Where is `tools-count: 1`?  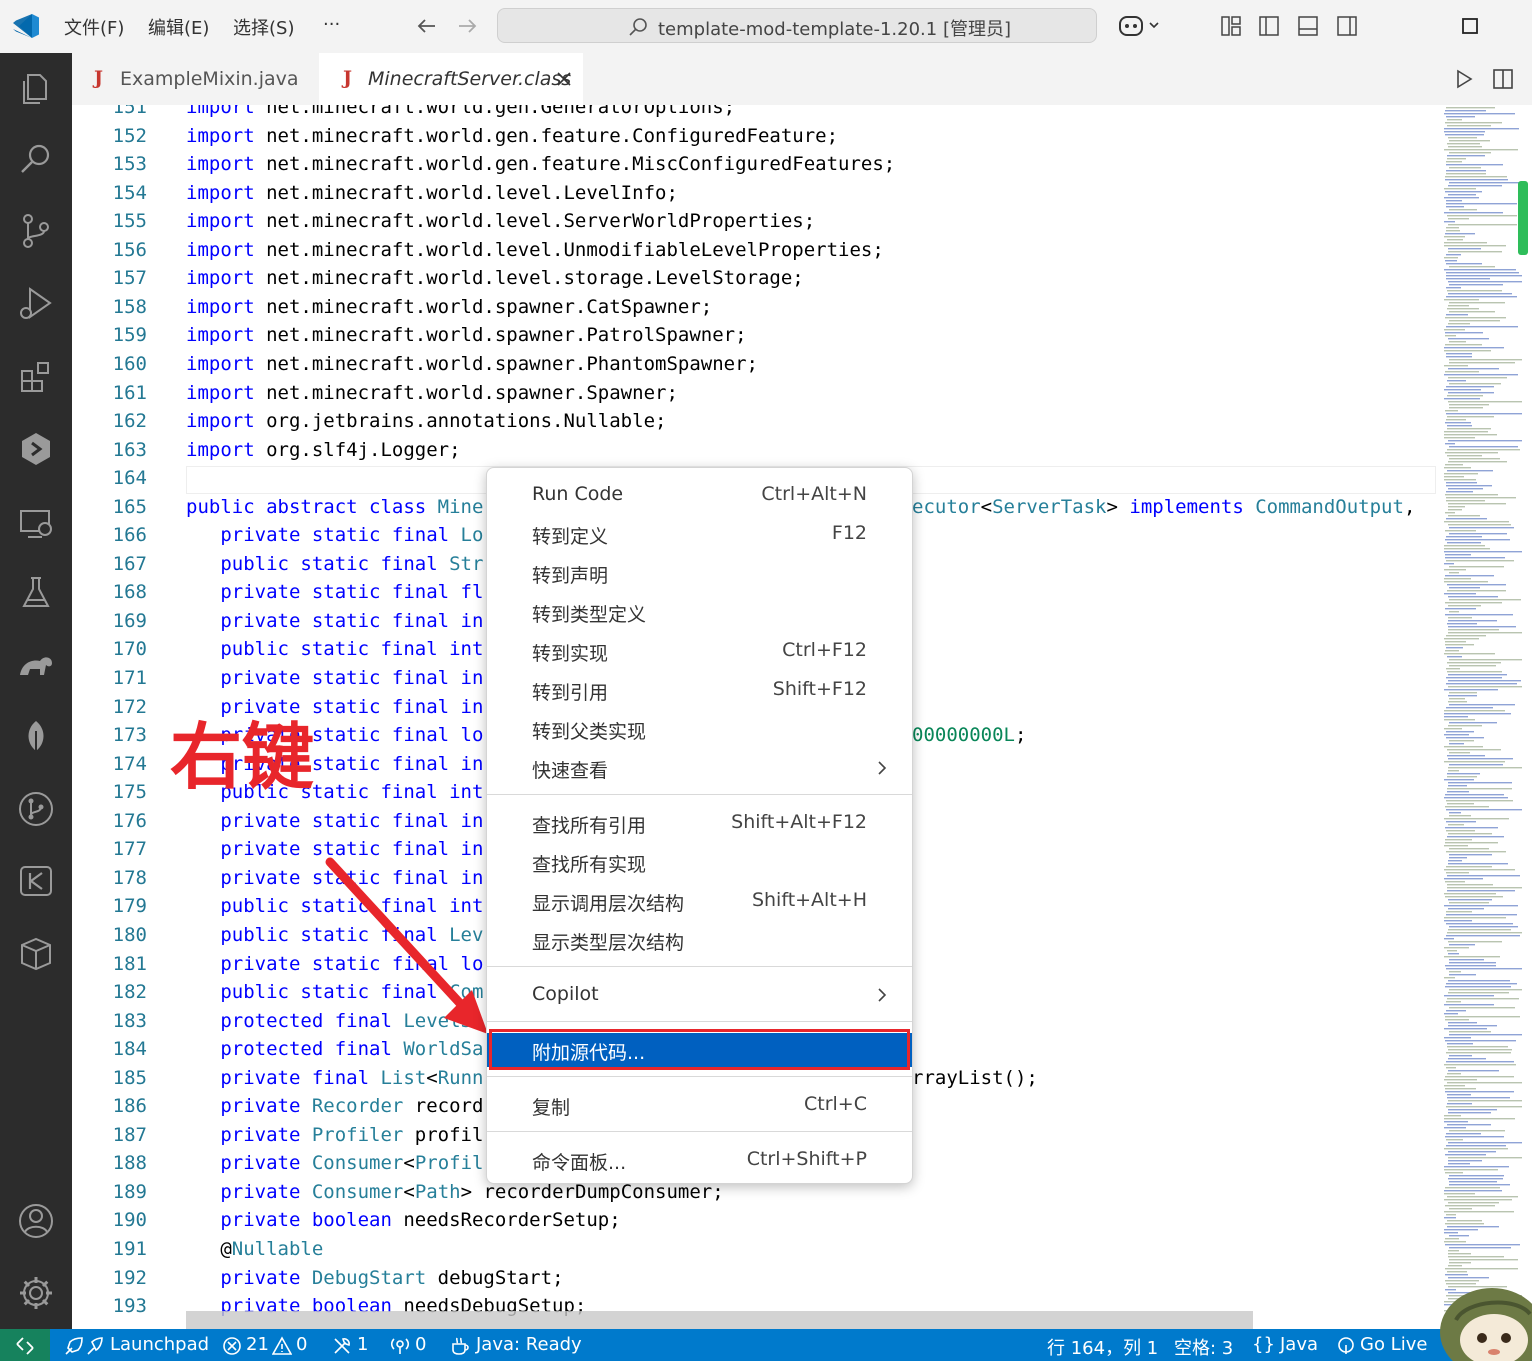
tools-count: 1 is located at coordinates (362, 1344).